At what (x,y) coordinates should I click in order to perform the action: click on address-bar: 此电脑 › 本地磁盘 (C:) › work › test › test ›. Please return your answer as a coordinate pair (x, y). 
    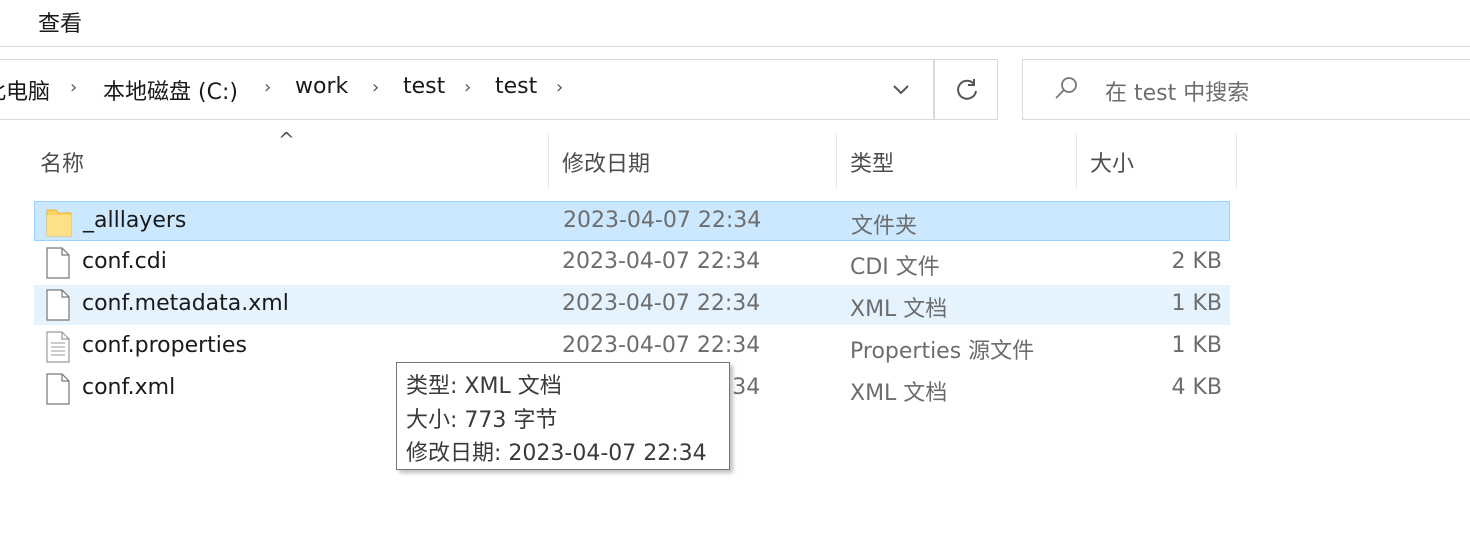
    Looking at the image, I should click on (467, 89).